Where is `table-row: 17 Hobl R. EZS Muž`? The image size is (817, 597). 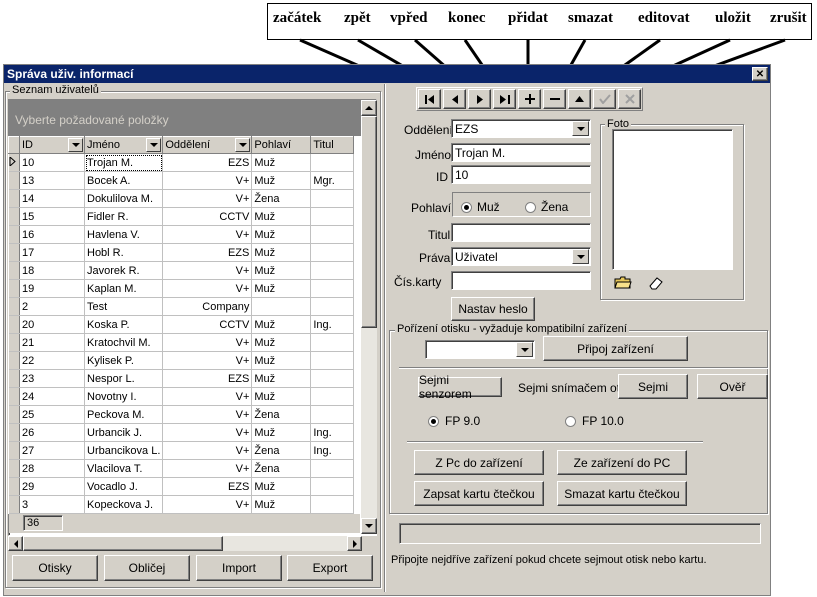
table-row: 17 Hobl R. EZS Muž is located at coordinates (181, 252).